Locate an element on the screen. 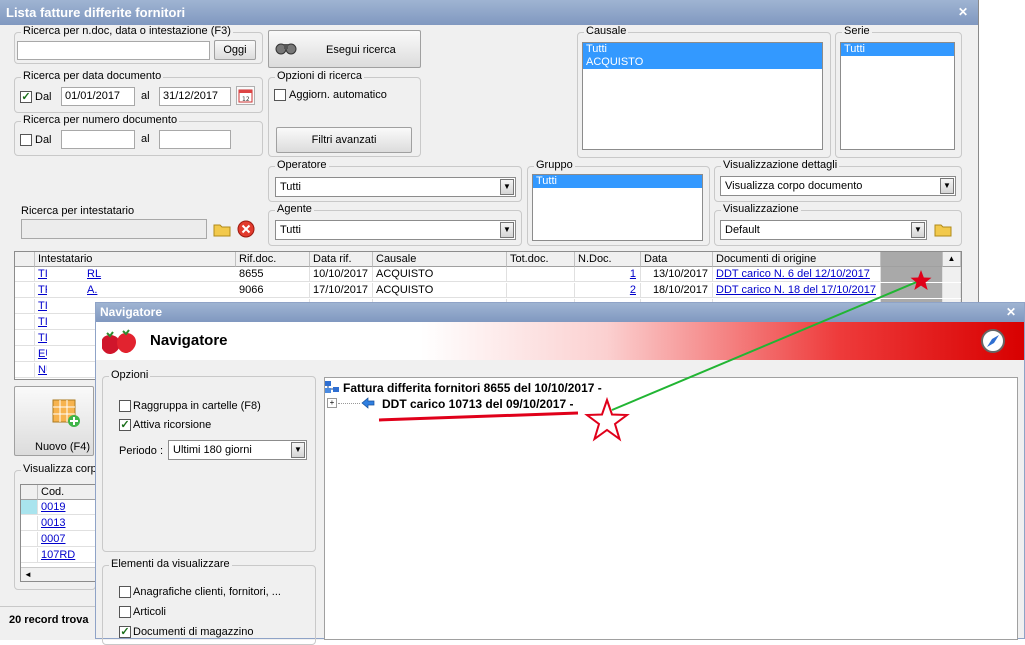  annotation-underline is located at coordinates (478, 416).